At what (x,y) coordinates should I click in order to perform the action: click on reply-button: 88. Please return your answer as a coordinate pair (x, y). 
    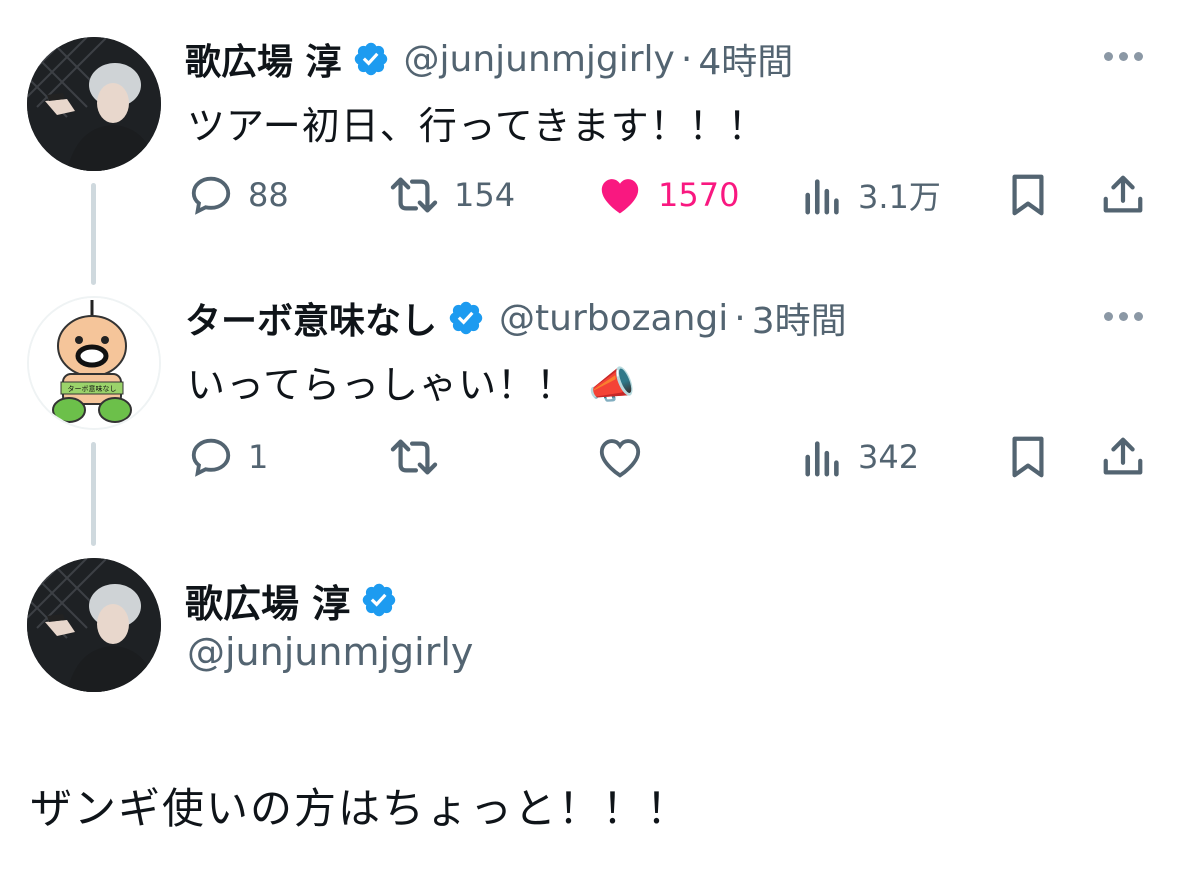
    Looking at the image, I should click on (238, 195).